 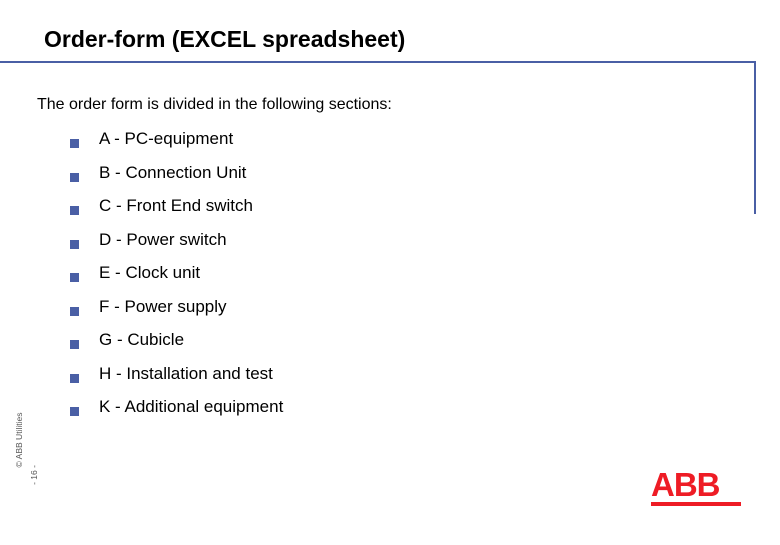 I want to click on list-item: F - Power supply, so click(x=380, y=314).